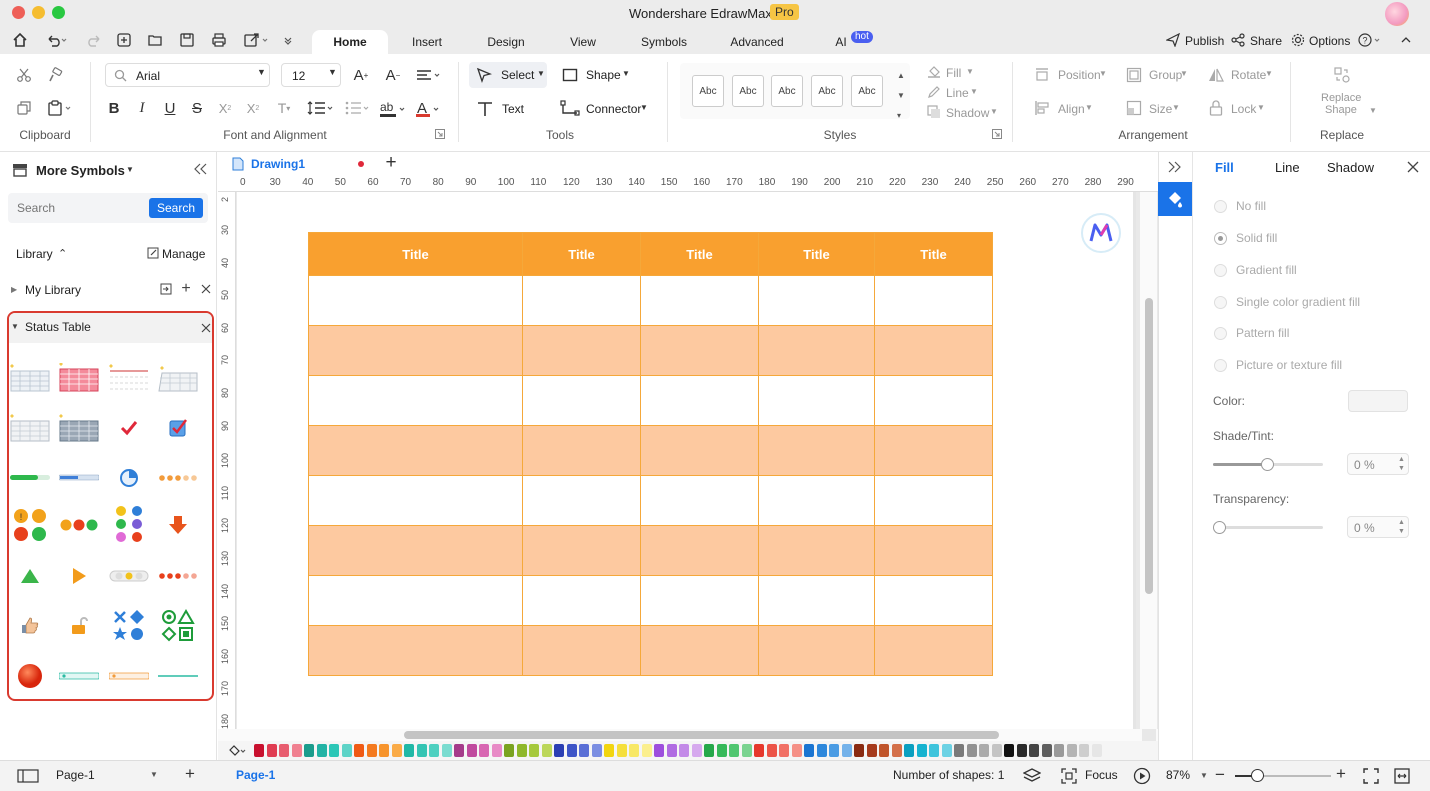  I want to click on text-highlight-icon: ab, so click(393, 109).